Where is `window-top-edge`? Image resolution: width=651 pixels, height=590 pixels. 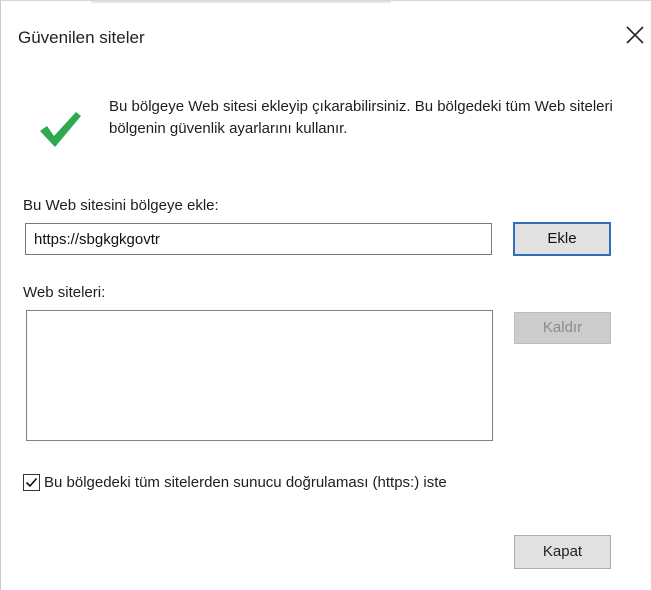 window-top-edge is located at coordinates (241, 2).